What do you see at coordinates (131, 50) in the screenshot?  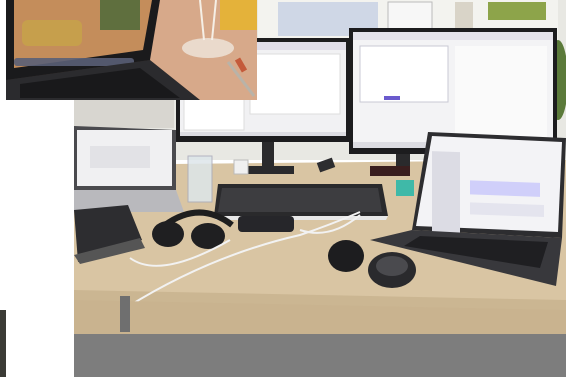 I see `inset-photo` at bounding box center [131, 50].